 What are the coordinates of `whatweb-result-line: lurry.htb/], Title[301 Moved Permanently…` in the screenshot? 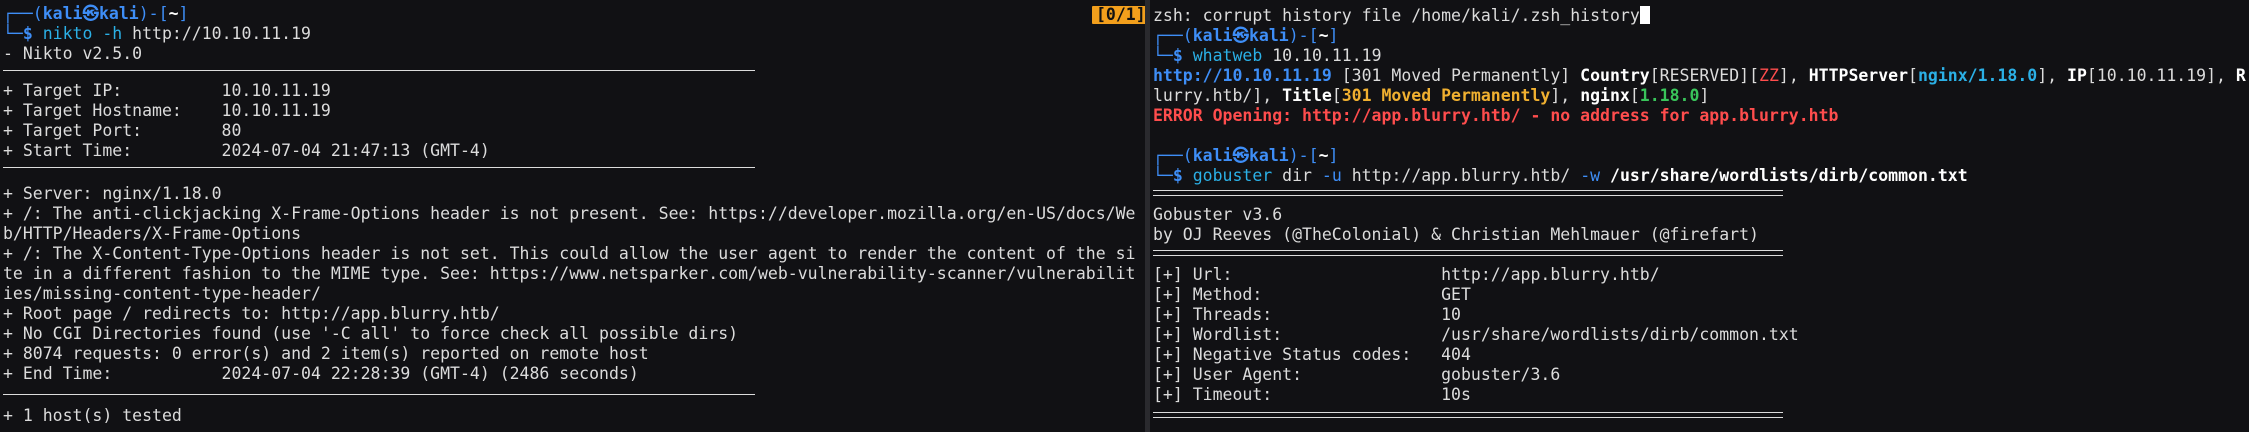 It's located at (1431, 95).